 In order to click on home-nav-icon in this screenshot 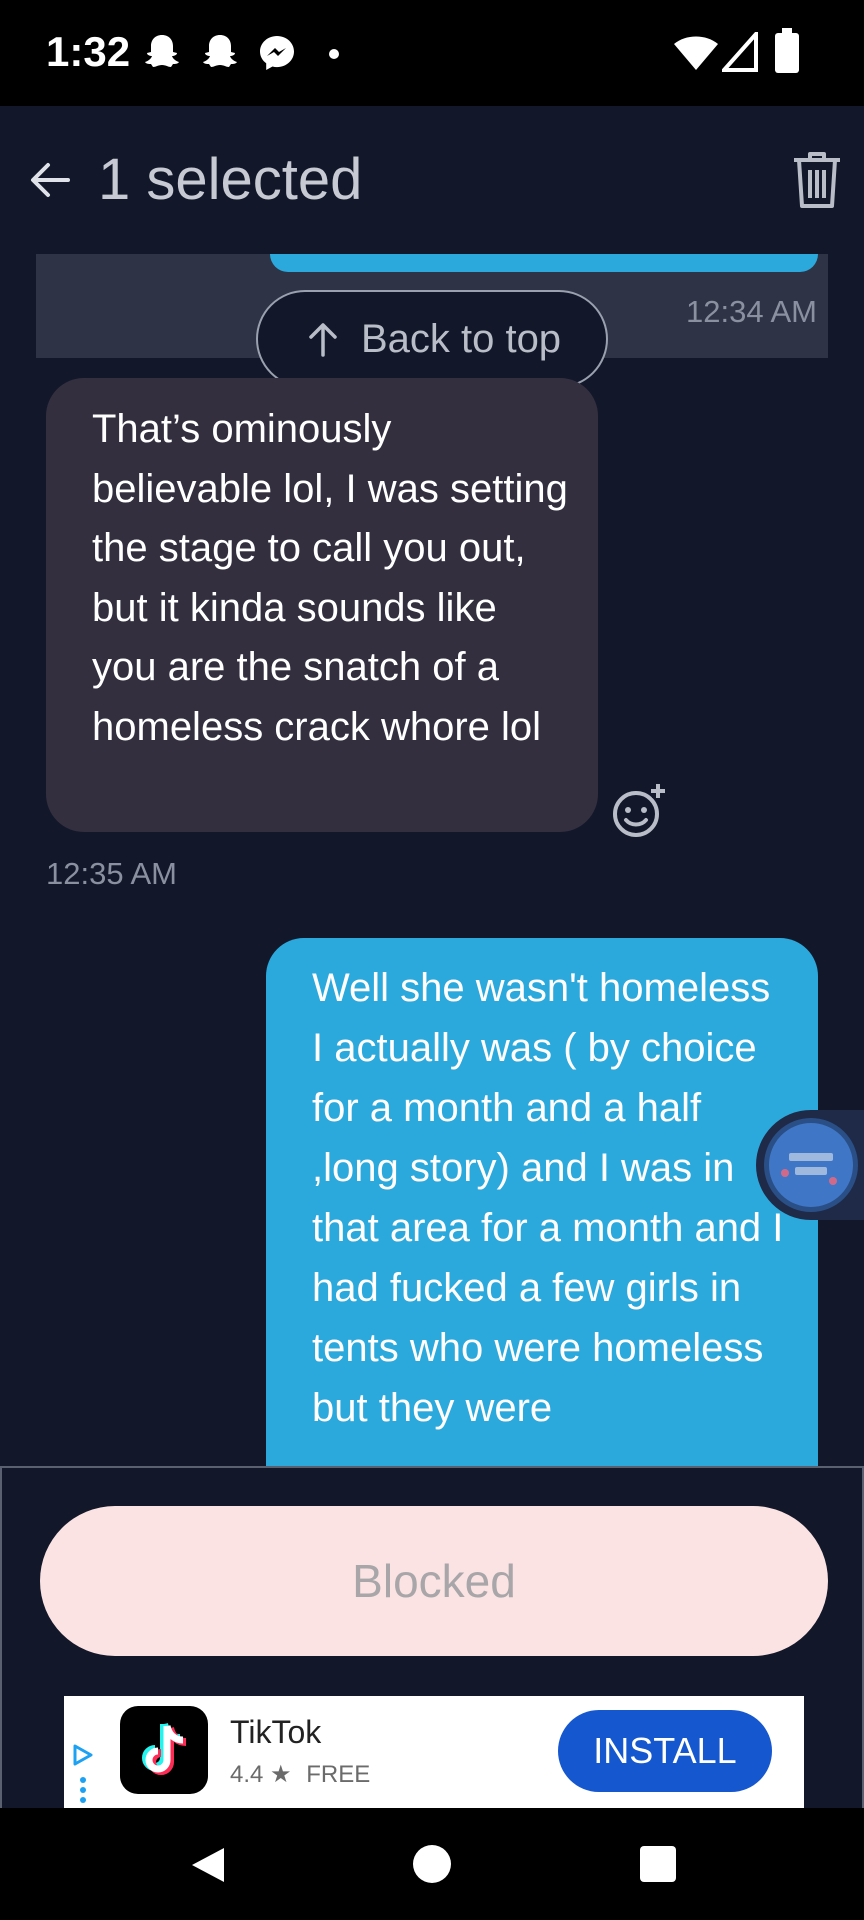, I will do `click(432, 1864)`.